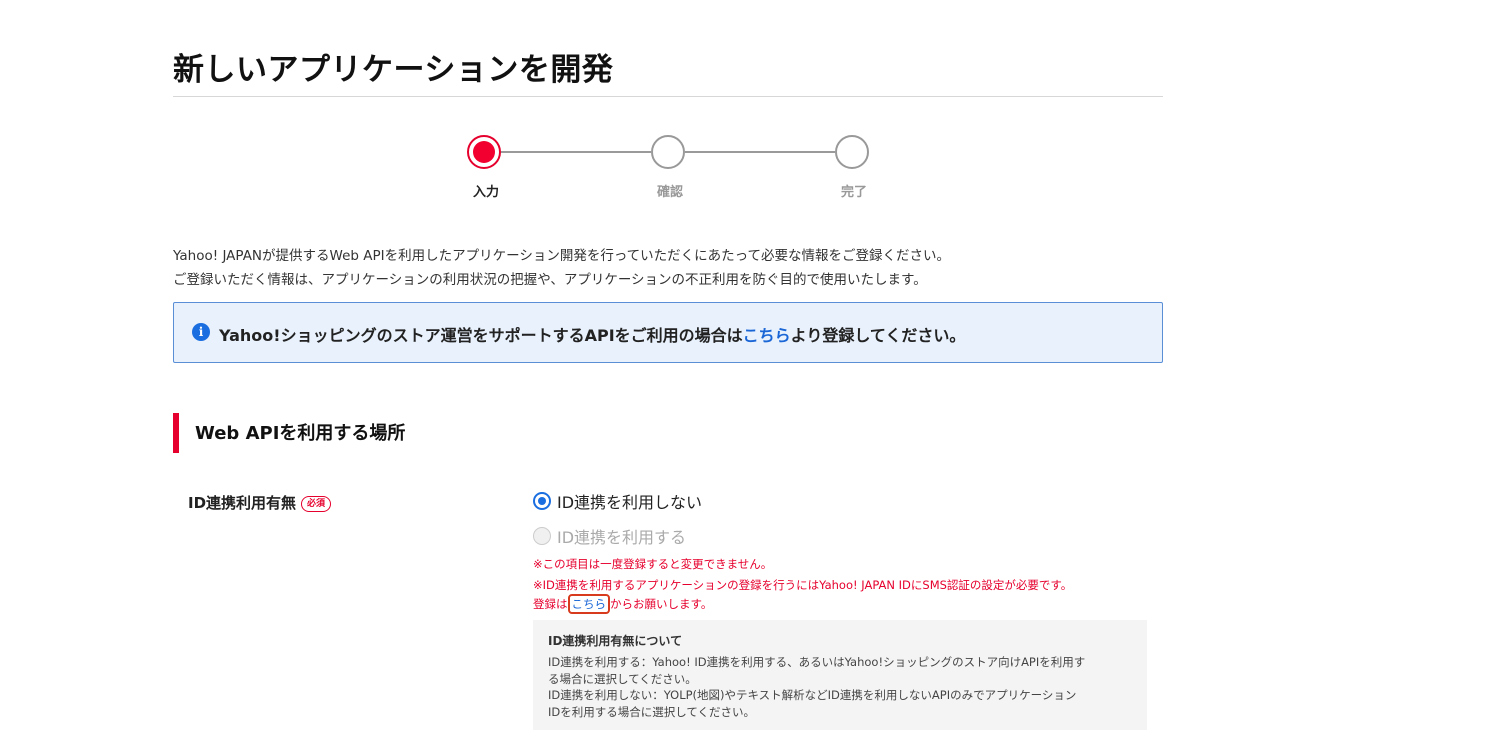 This screenshot has width=1494, height=747. Describe the element at coordinates (668, 170) in the screenshot. I see `progress-stepper: 入力 確認 完了` at that location.